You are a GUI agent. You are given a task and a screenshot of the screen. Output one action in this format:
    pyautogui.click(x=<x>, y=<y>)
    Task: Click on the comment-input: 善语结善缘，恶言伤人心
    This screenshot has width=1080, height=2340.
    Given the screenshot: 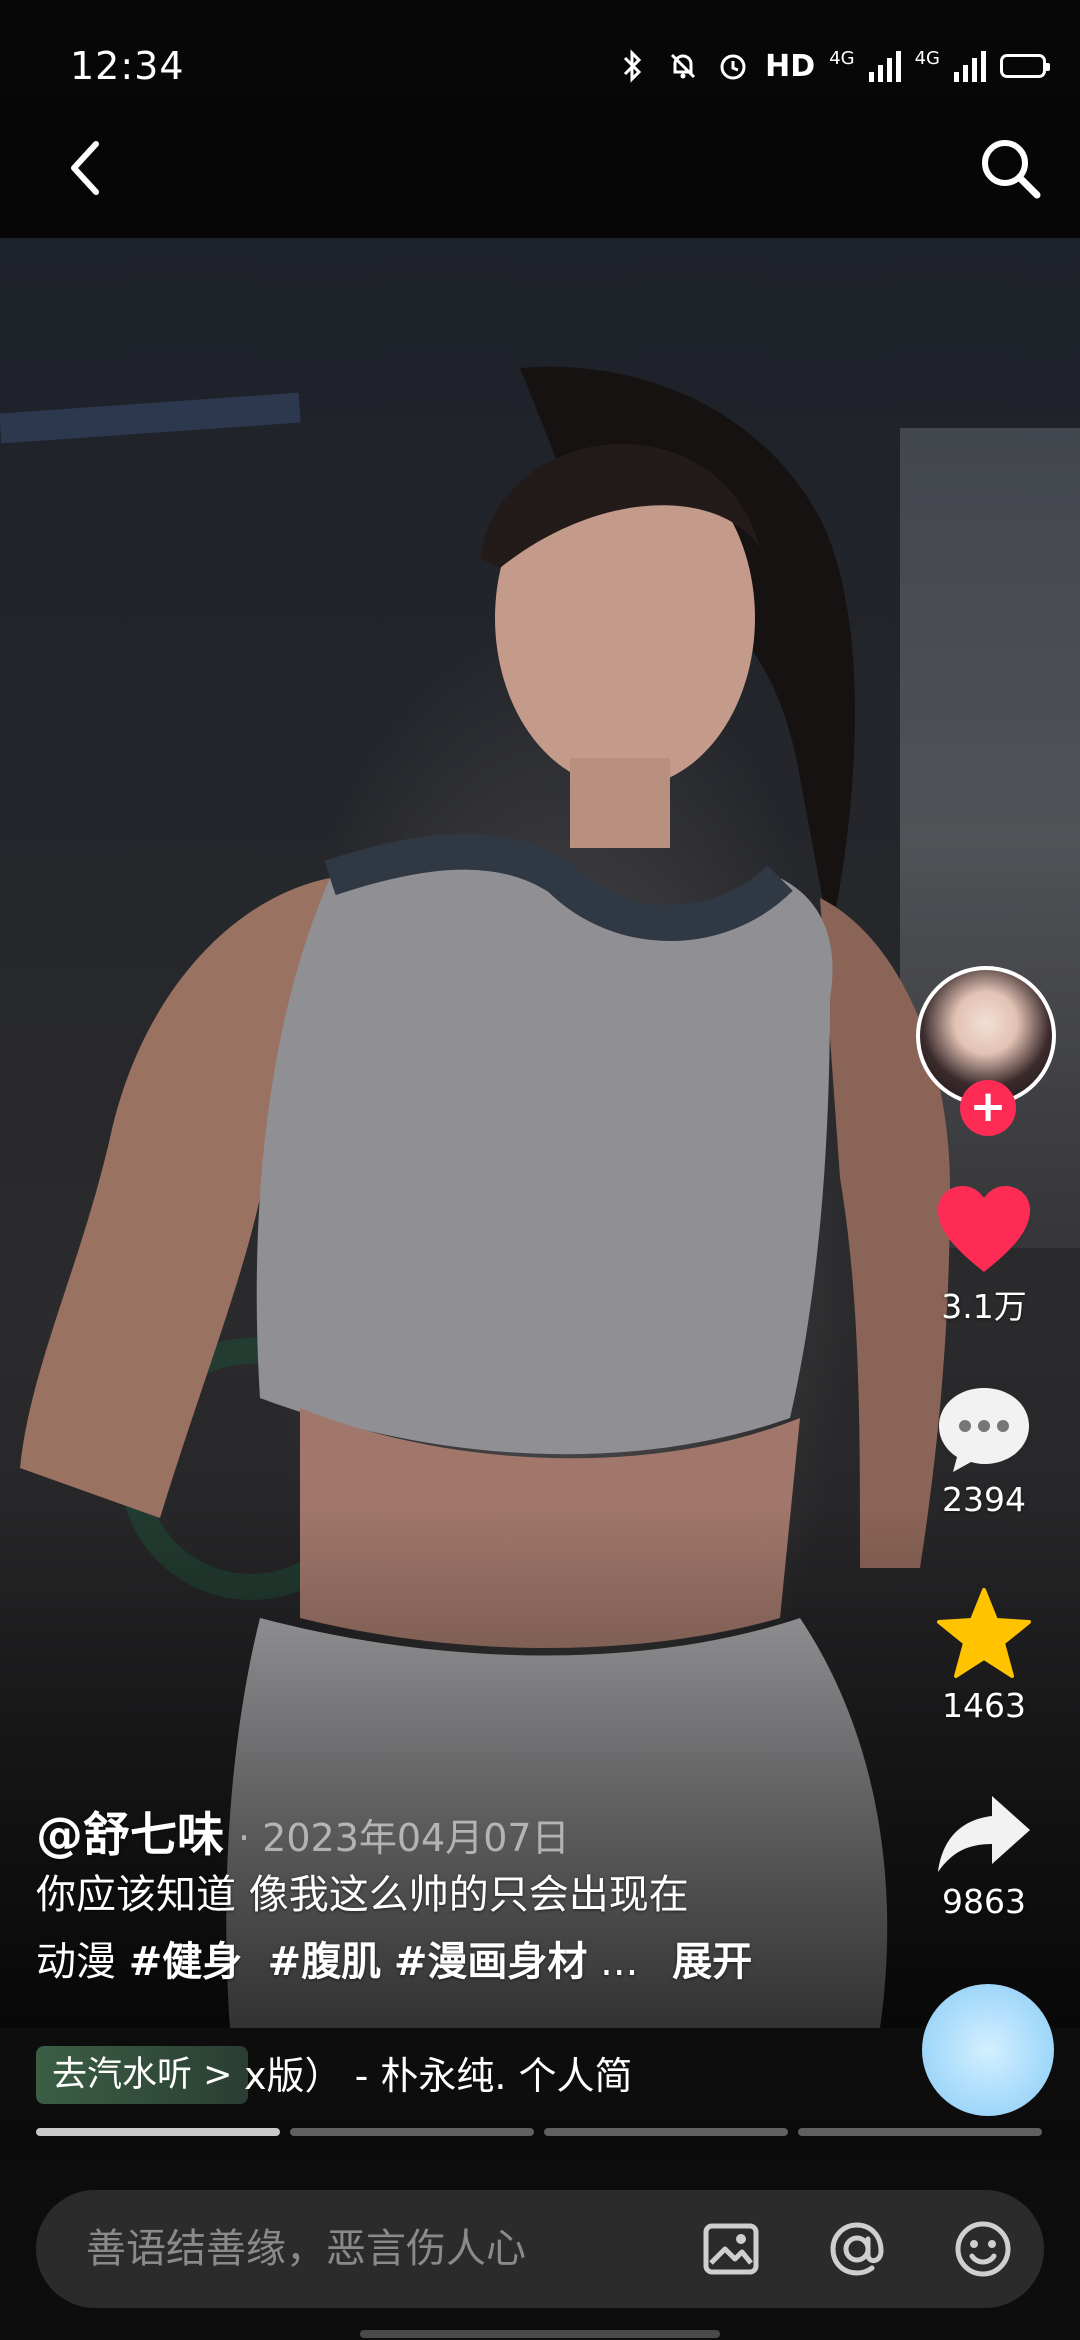 What is the action you would take?
    pyautogui.click(x=540, y=2249)
    